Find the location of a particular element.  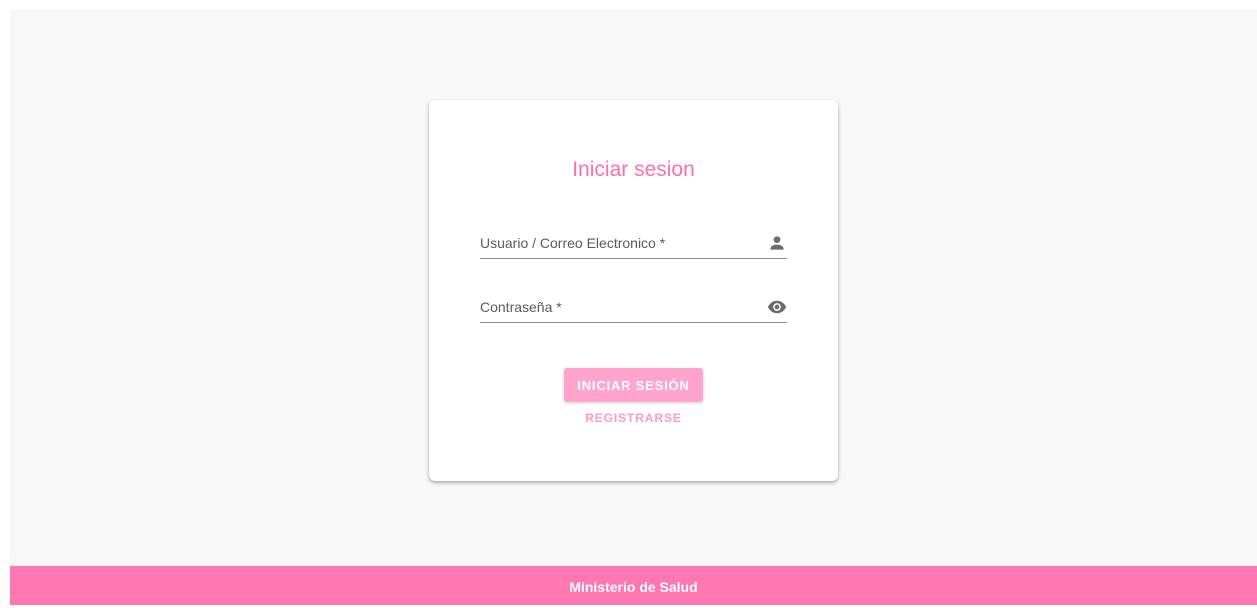

register-button: REGISTRARSE is located at coordinates (633, 418).